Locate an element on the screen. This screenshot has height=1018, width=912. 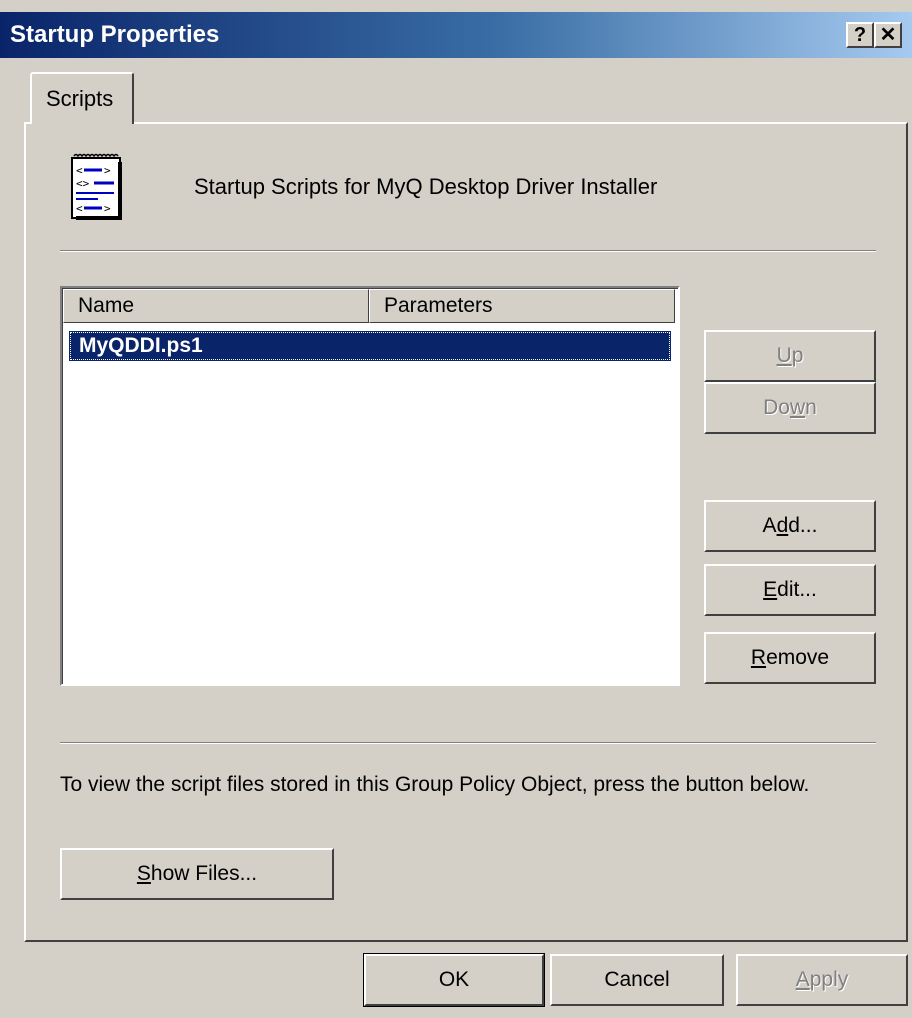
tab-scripts-label: Scripts is located at coordinates (80, 98).